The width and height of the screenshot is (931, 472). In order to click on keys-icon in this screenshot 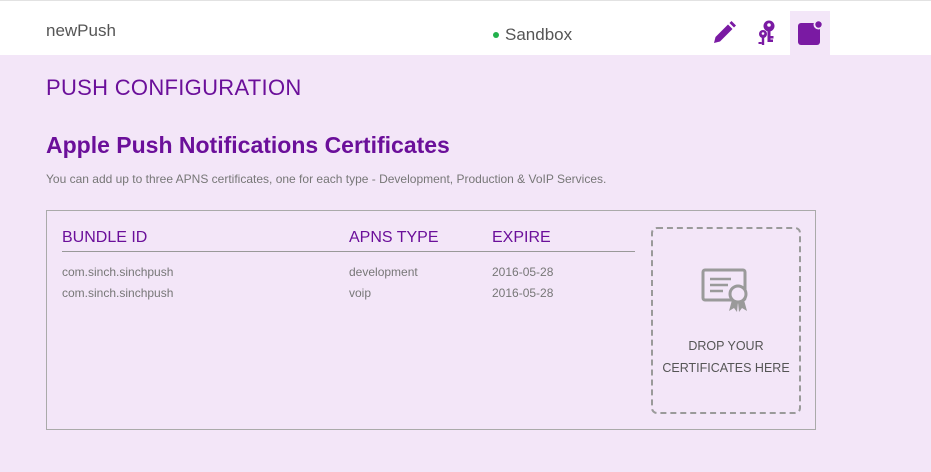, I will do `click(766, 32)`.